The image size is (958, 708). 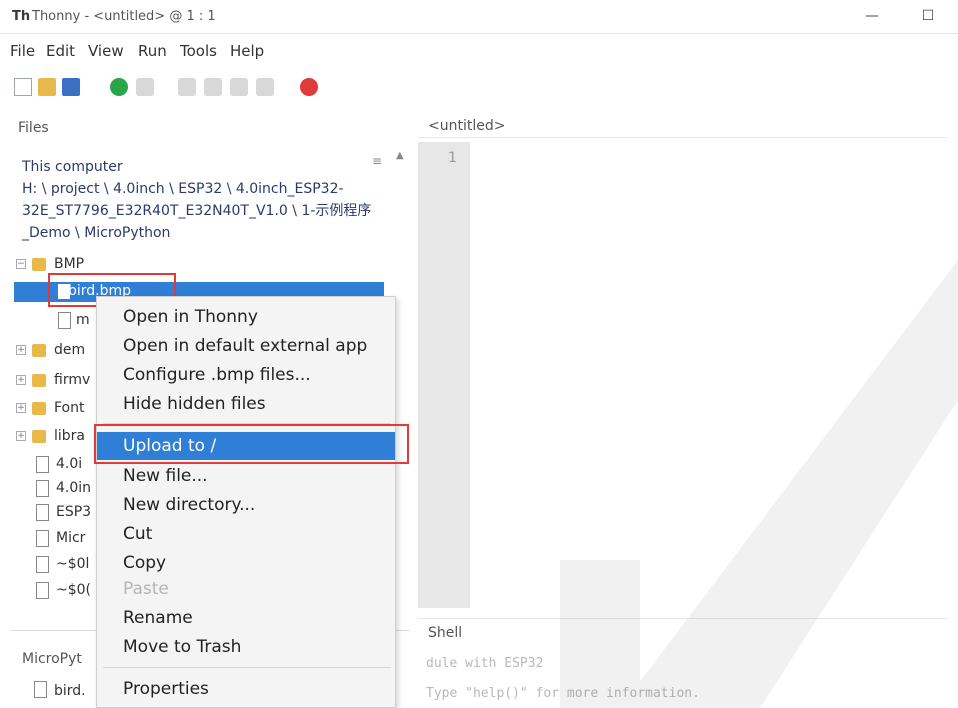 What do you see at coordinates (246, 618) in the screenshot?
I see `menu-rename: Rename` at bounding box center [246, 618].